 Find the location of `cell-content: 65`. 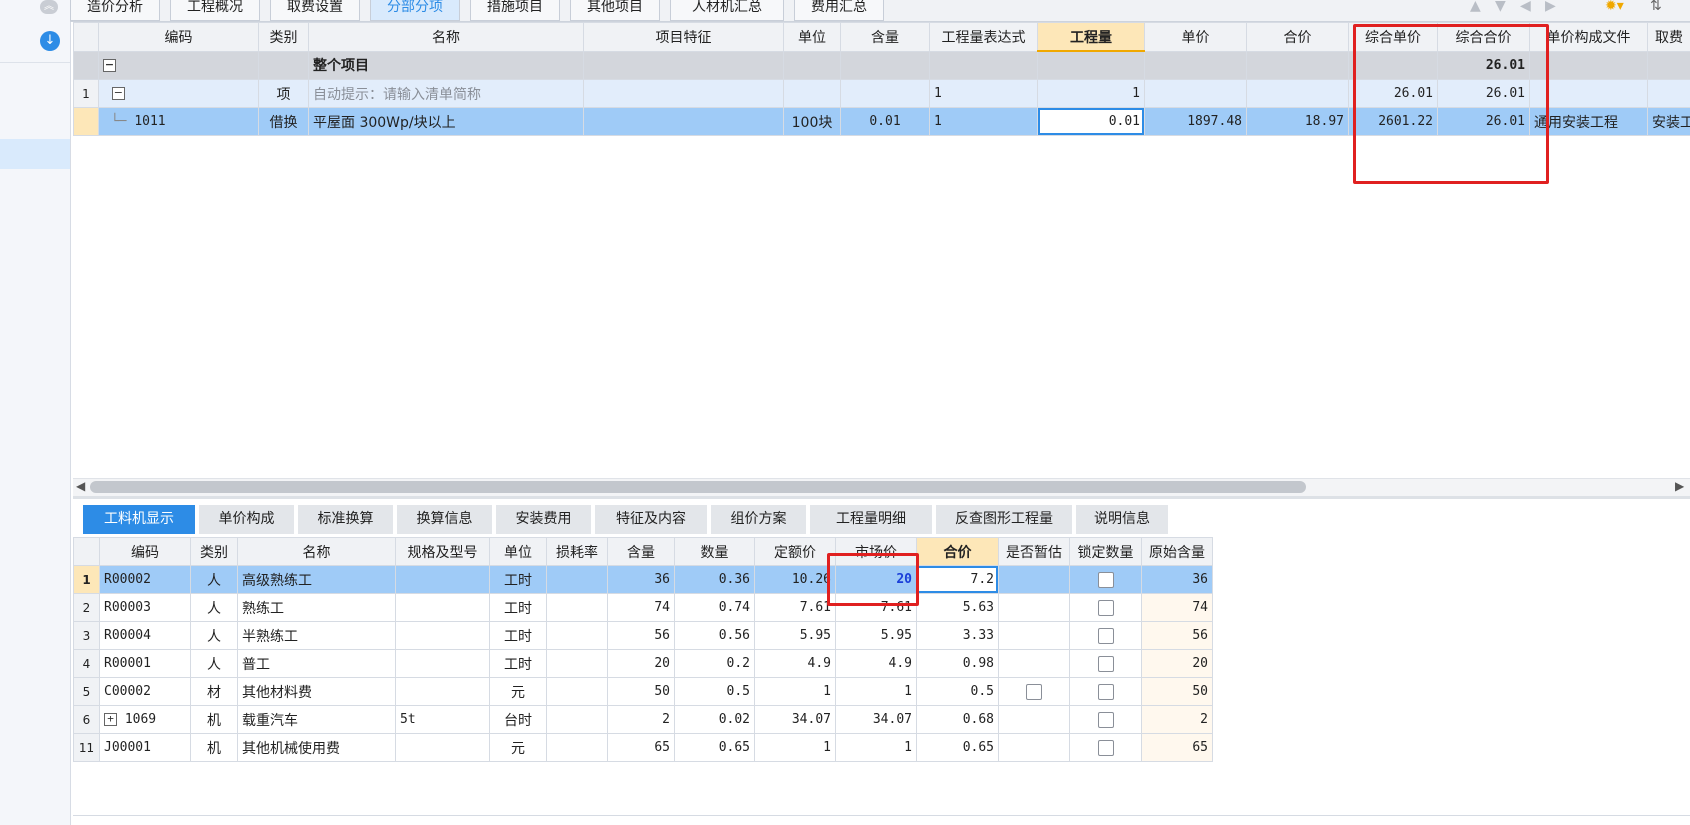

cell-content: 65 is located at coordinates (641, 747).